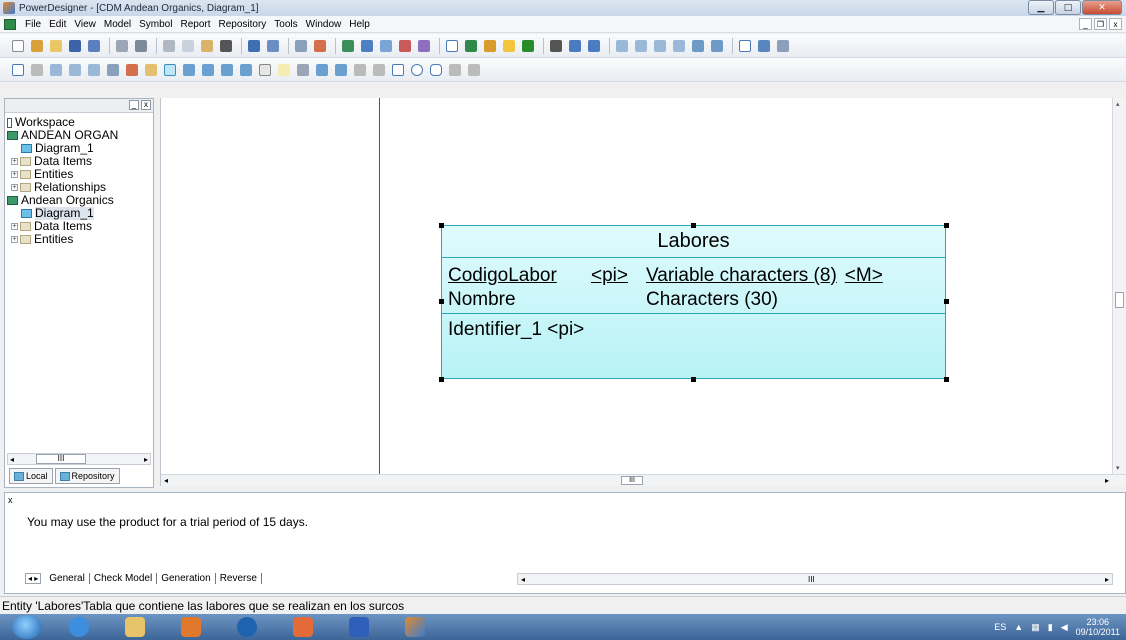 The height and width of the screenshot is (640, 1126). Describe the element at coordinates (56, 46) in the screenshot. I see `open-icon` at that location.